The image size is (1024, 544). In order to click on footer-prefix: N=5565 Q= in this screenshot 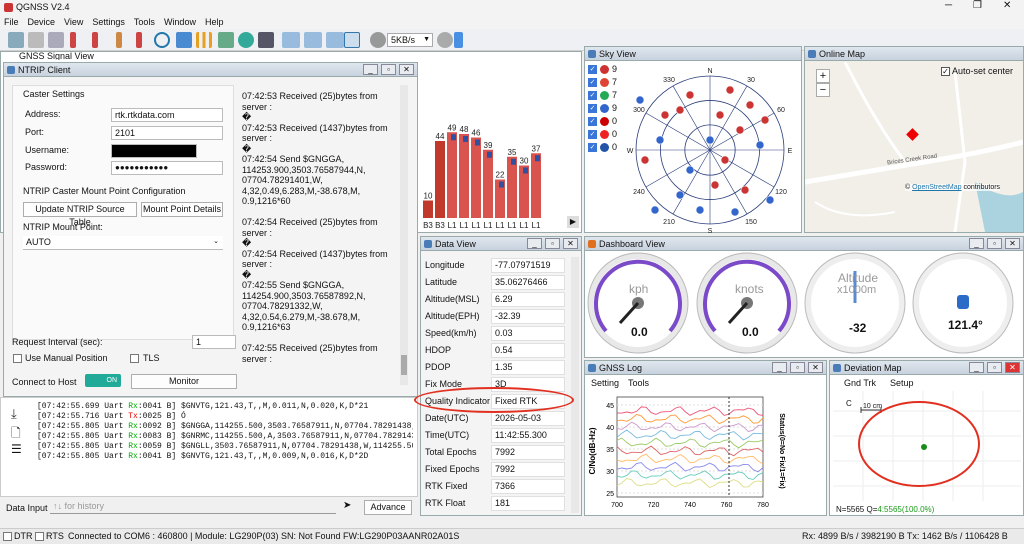, I will do `click(857, 509)`.